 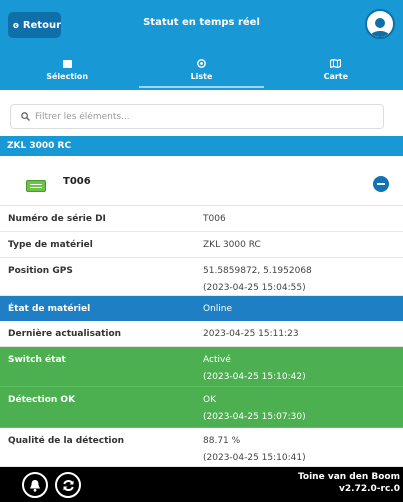 I want to click on detail-value: ZKL 3000 RC, so click(x=232, y=245).